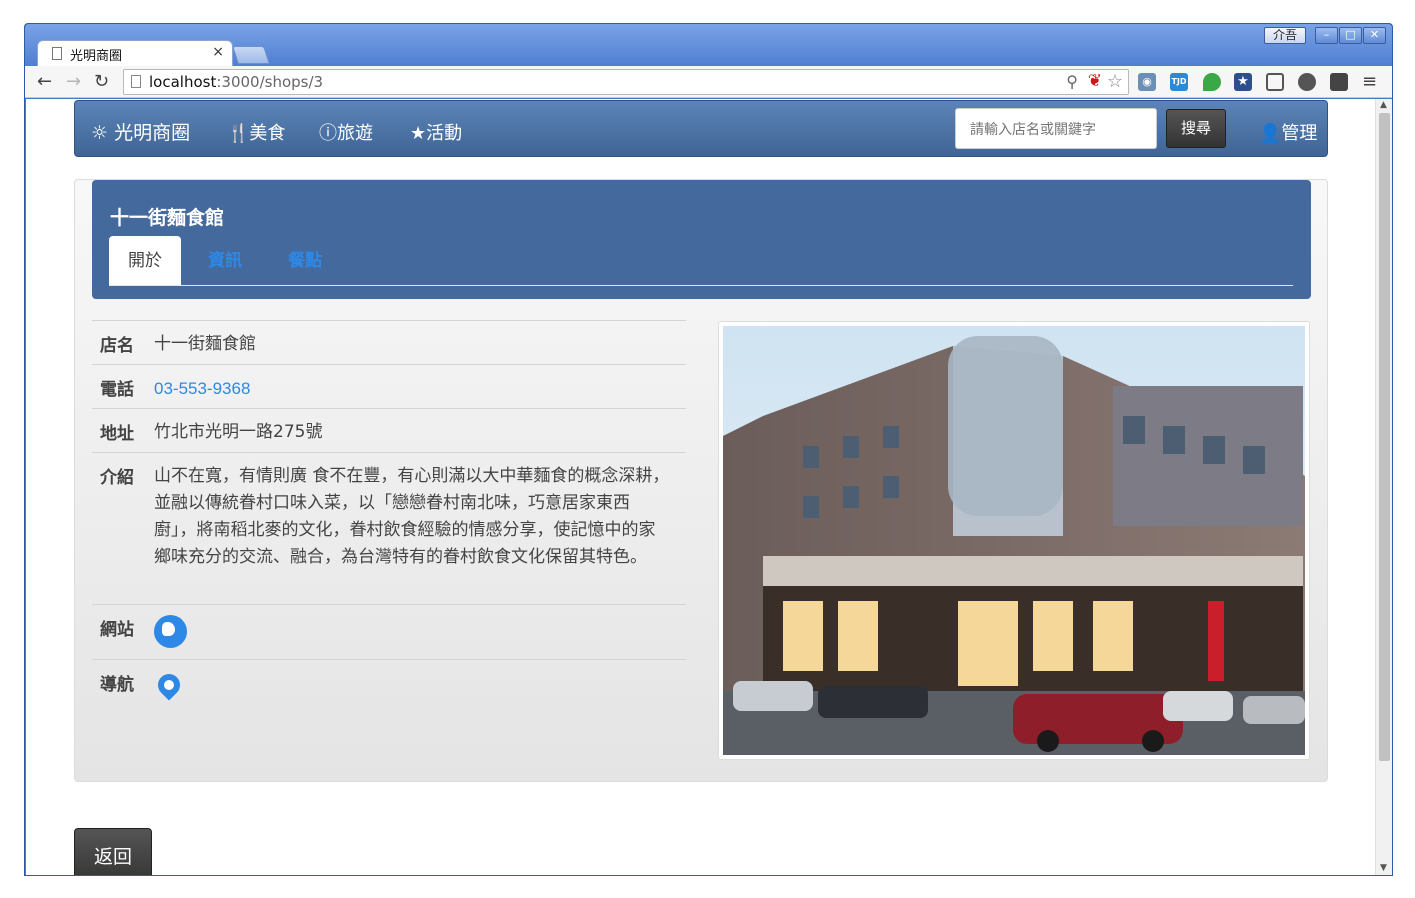  What do you see at coordinates (1326, 35) in the screenshot?
I see `minimize-icon: –` at bounding box center [1326, 35].